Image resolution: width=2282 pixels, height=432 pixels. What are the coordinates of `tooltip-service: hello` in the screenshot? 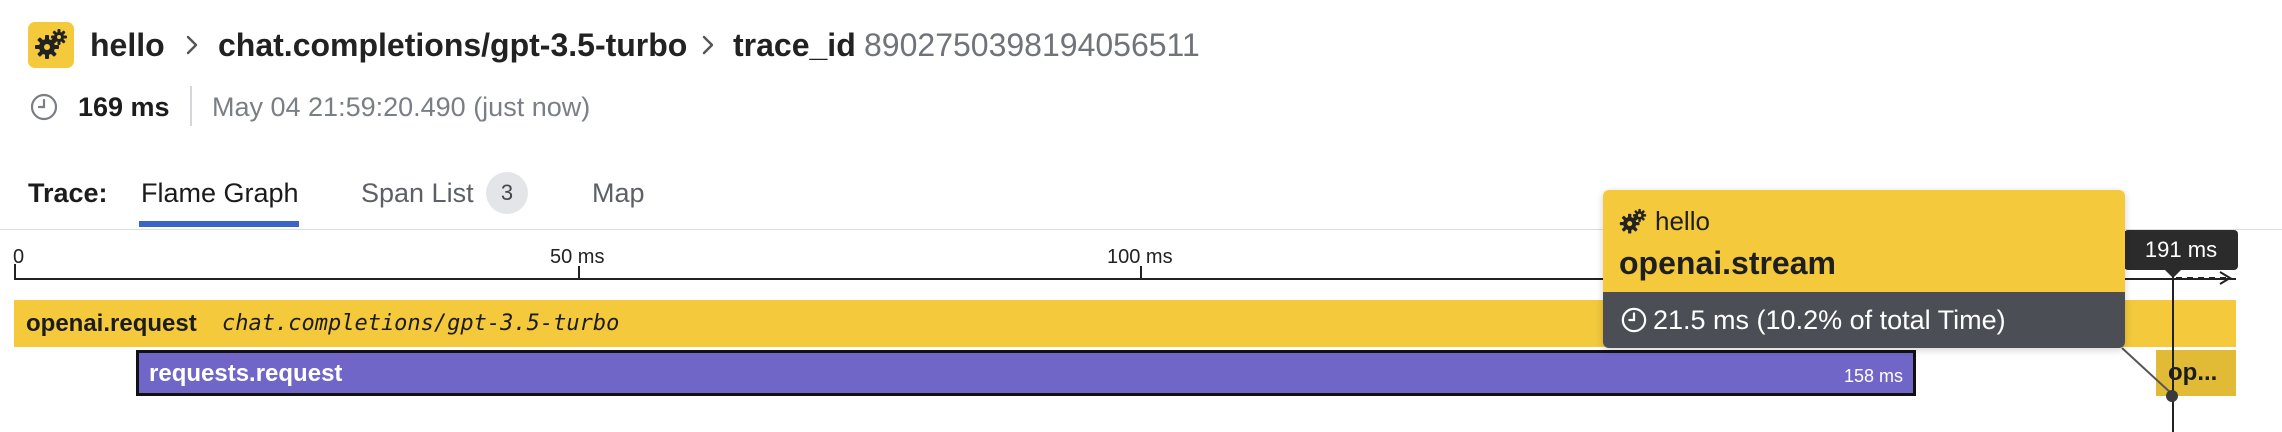 It's located at (1682, 221).